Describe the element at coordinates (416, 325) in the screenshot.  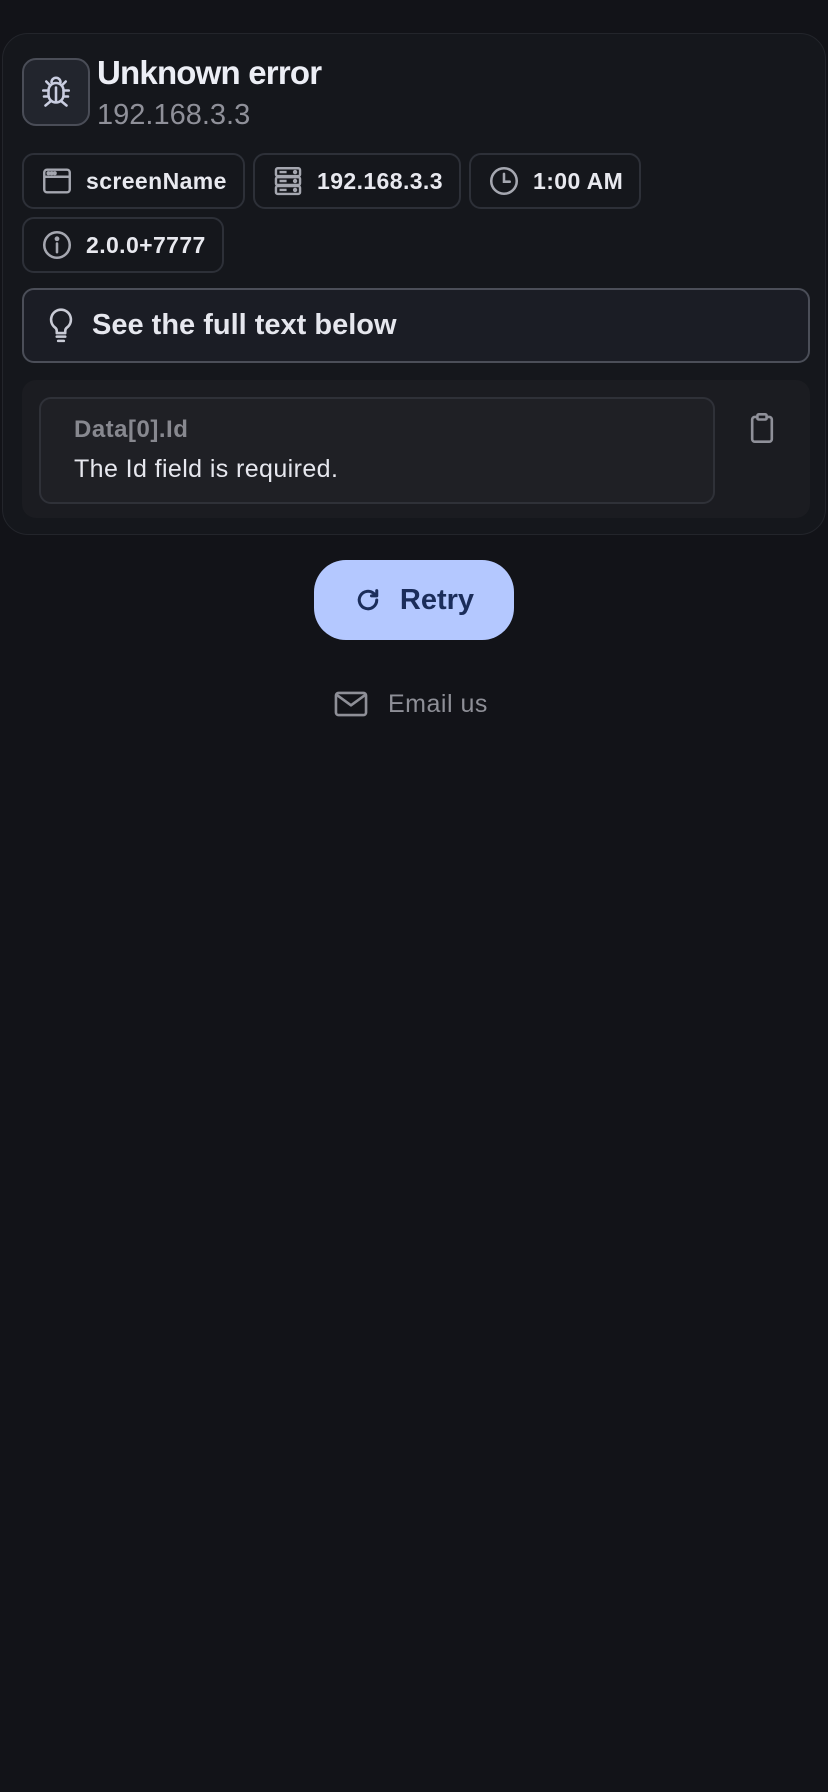
I see `hint-banner: See the full text below` at that location.